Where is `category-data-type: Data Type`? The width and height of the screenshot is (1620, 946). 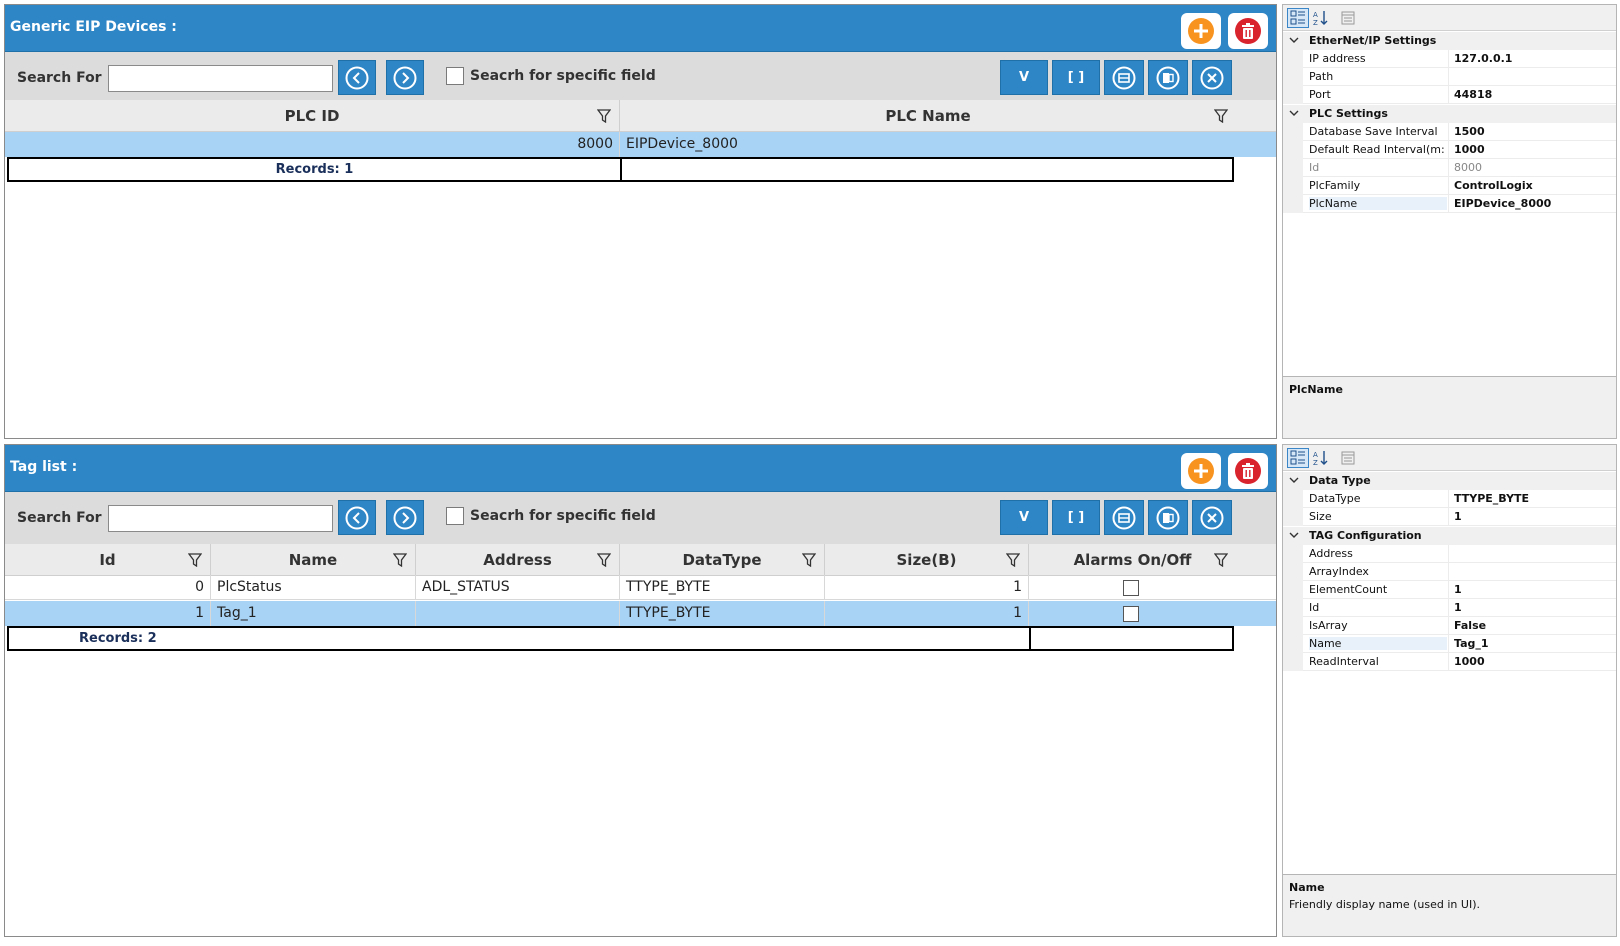 category-data-type: Data Type is located at coordinates (1449, 481).